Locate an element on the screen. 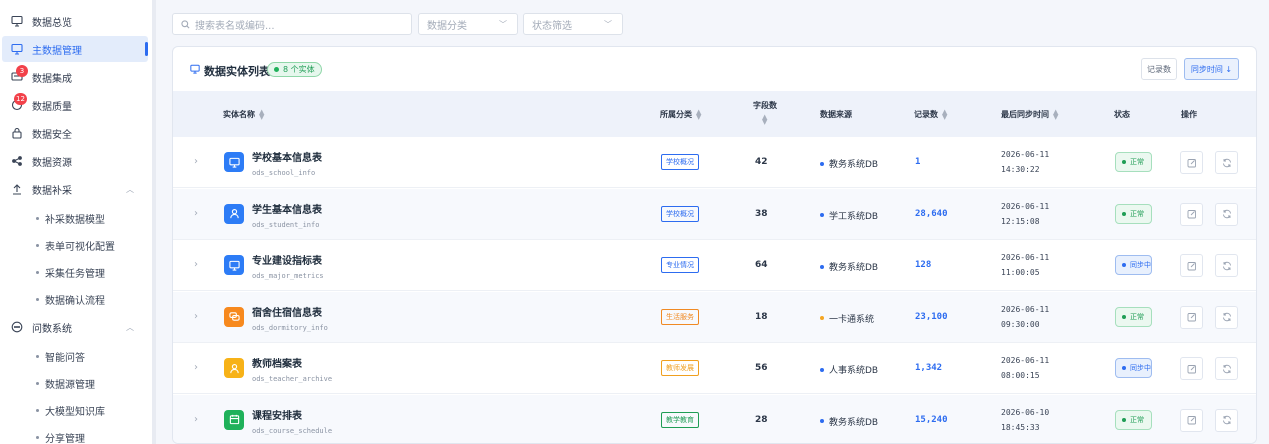 The image size is (1269, 444). sidebar-item-integration: 3 数据集成 is located at coordinates (75, 77).